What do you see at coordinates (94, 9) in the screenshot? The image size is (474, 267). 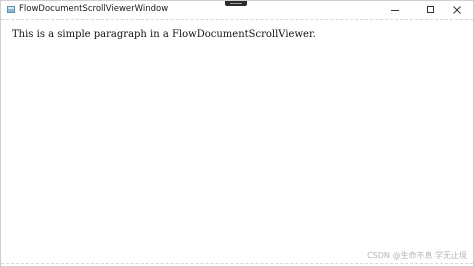 I see `window-title: FlowDocumentScrollViewerWindow` at bounding box center [94, 9].